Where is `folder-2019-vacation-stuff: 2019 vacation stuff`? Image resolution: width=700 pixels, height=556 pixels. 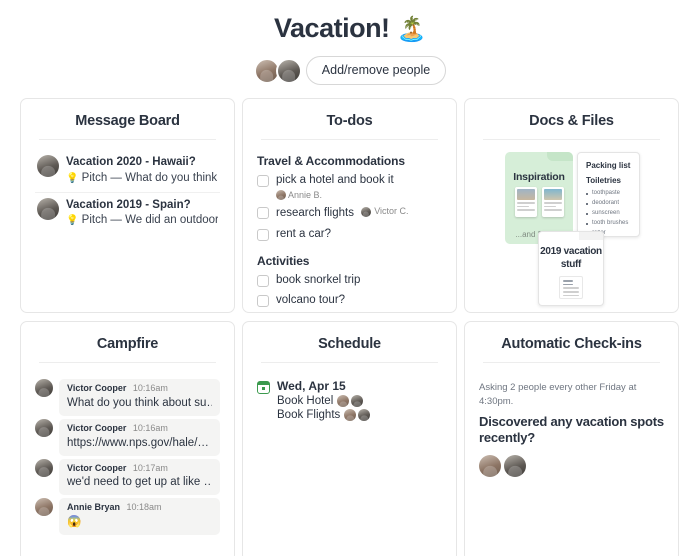
folder-2019-vacation-stuff: 2019 vacation stuff is located at coordinates (571, 269).